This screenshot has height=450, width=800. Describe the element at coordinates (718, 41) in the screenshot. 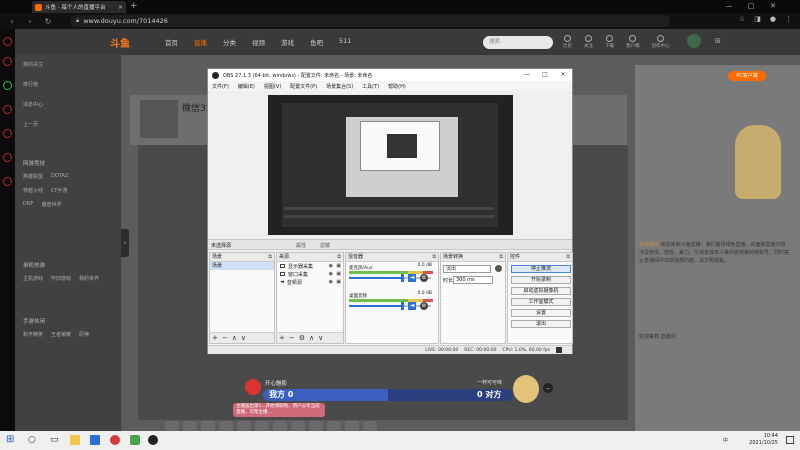

I see `grid-menu-icon: ⊞` at that location.